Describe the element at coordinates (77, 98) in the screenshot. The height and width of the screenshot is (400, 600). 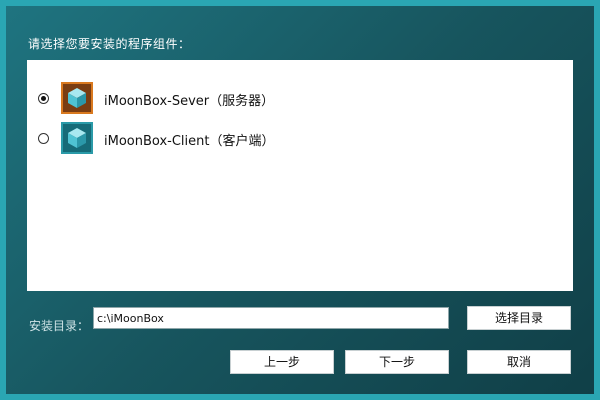
I see `server-cube-icon` at that location.